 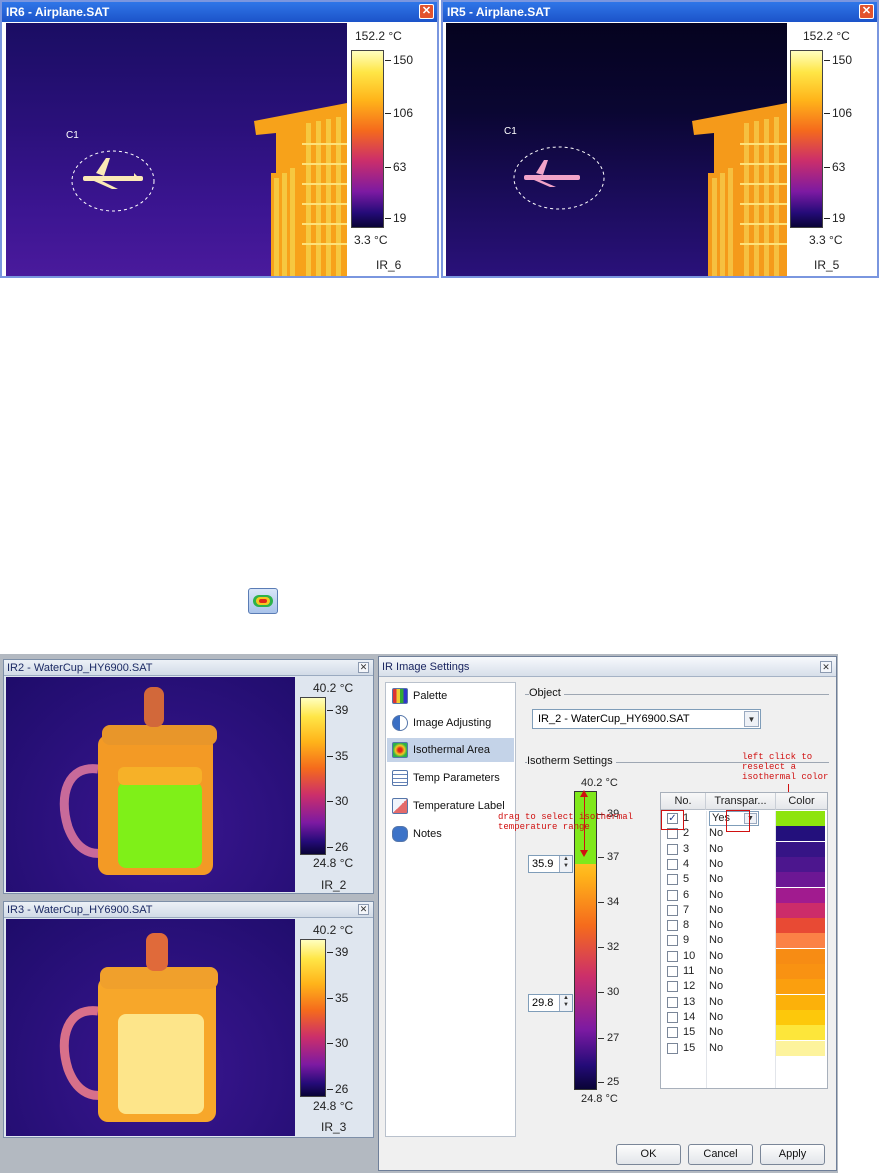 What do you see at coordinates (450, 806) in the screenshot?
I see `nav-temperature-label: Temperature Label` at bounding box center [450, 806].